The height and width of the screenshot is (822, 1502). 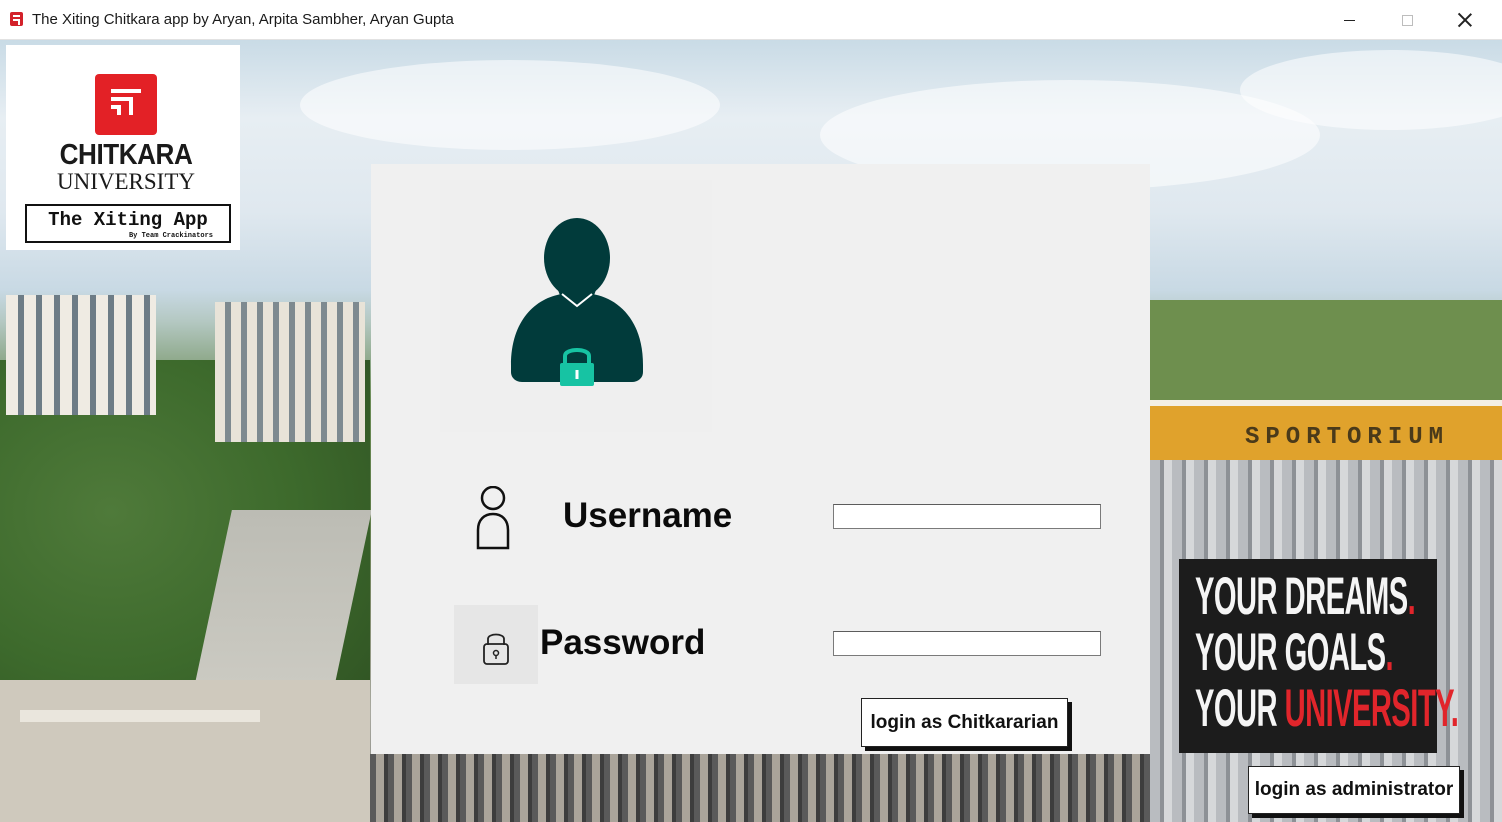 I want to click on close-icon, so click(x=1465, y=20).